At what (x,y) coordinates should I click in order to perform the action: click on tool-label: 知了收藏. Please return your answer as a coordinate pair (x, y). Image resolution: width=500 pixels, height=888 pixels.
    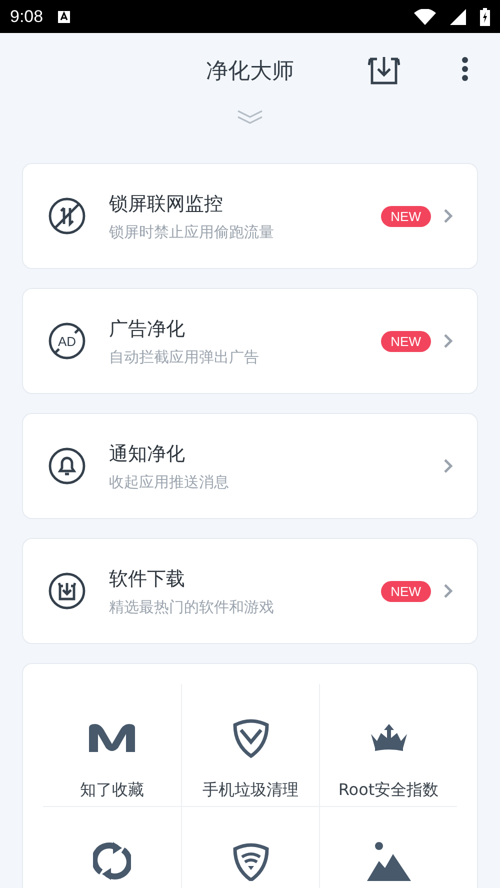
    Looking at the image, I should click on (112, 790).